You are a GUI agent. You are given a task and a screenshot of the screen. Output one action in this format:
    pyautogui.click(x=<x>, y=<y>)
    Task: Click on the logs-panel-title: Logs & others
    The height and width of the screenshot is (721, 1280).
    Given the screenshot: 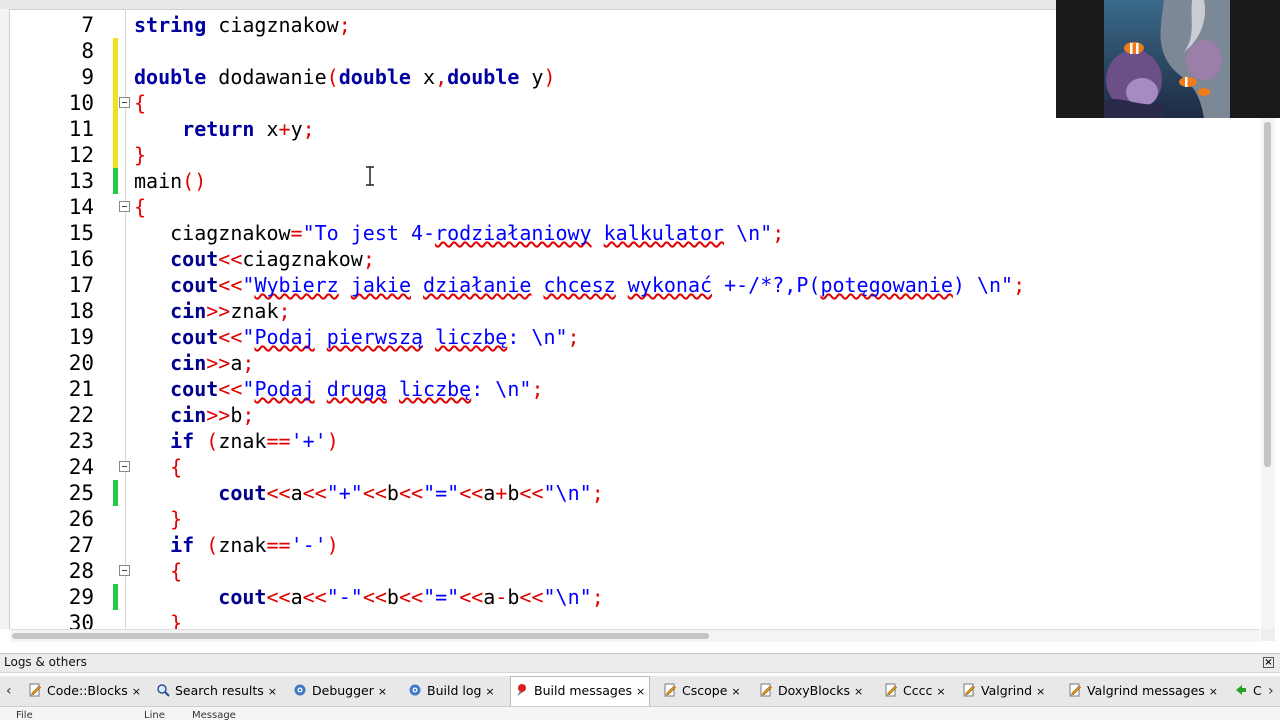 What is the action you would take?
    pyautogui.click(x=45, y=662)
    